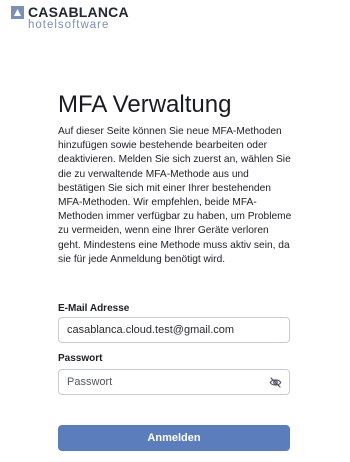 The image size is (350, 462). What do you see at coordinates (275, 382) in the screenshot?
I see `eye-slash-icon` at bounding box center [275, 382].